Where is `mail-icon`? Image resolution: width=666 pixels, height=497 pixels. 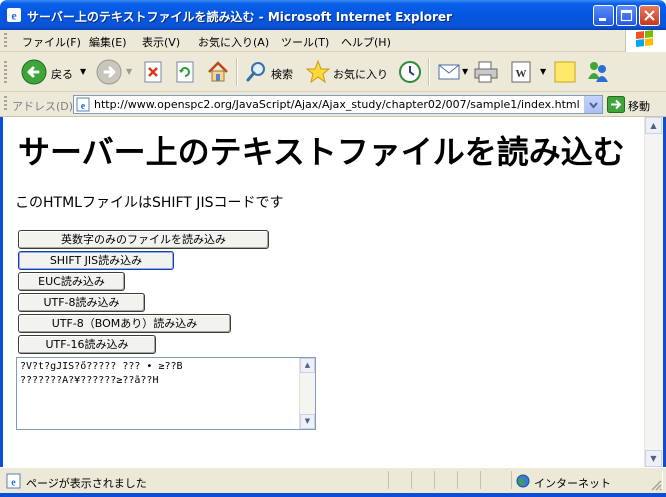 mail-icon is located at coordinates (450, 72).